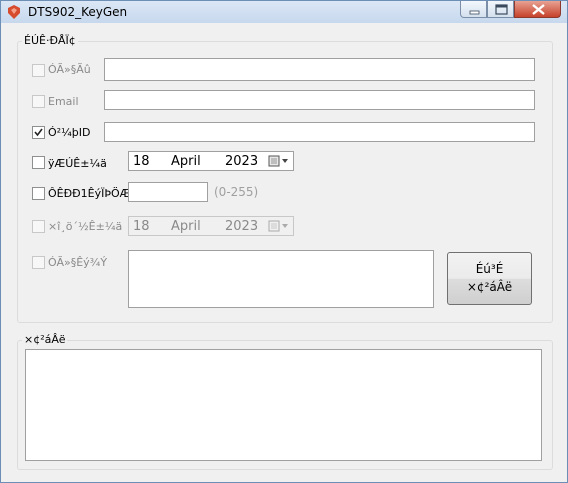 The height and width of the screenshot is (483, 568). I want to click on username-input, so click(319, 69).